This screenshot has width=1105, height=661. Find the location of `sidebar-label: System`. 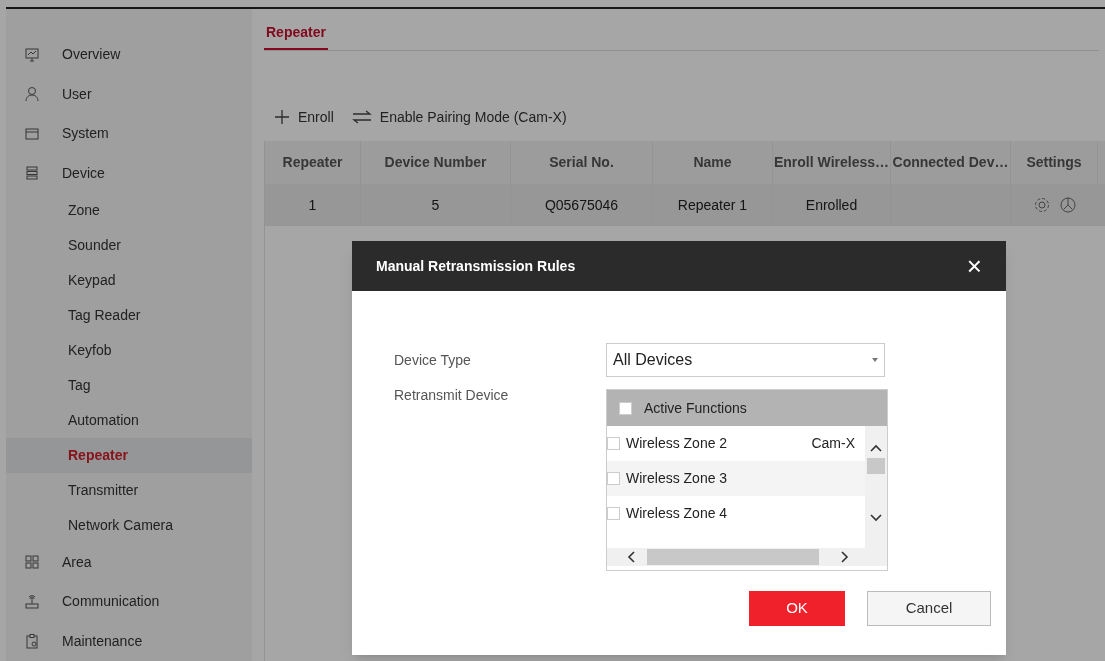

sidebar-label: System is located at coordinates (85, 134).